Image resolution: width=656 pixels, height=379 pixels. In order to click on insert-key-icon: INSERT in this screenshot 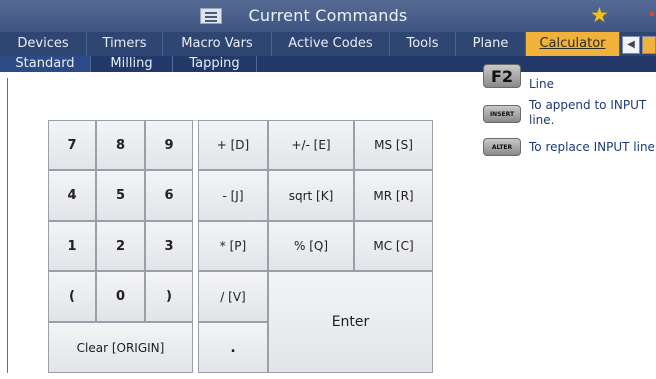, I will do `click(502, 114)`.